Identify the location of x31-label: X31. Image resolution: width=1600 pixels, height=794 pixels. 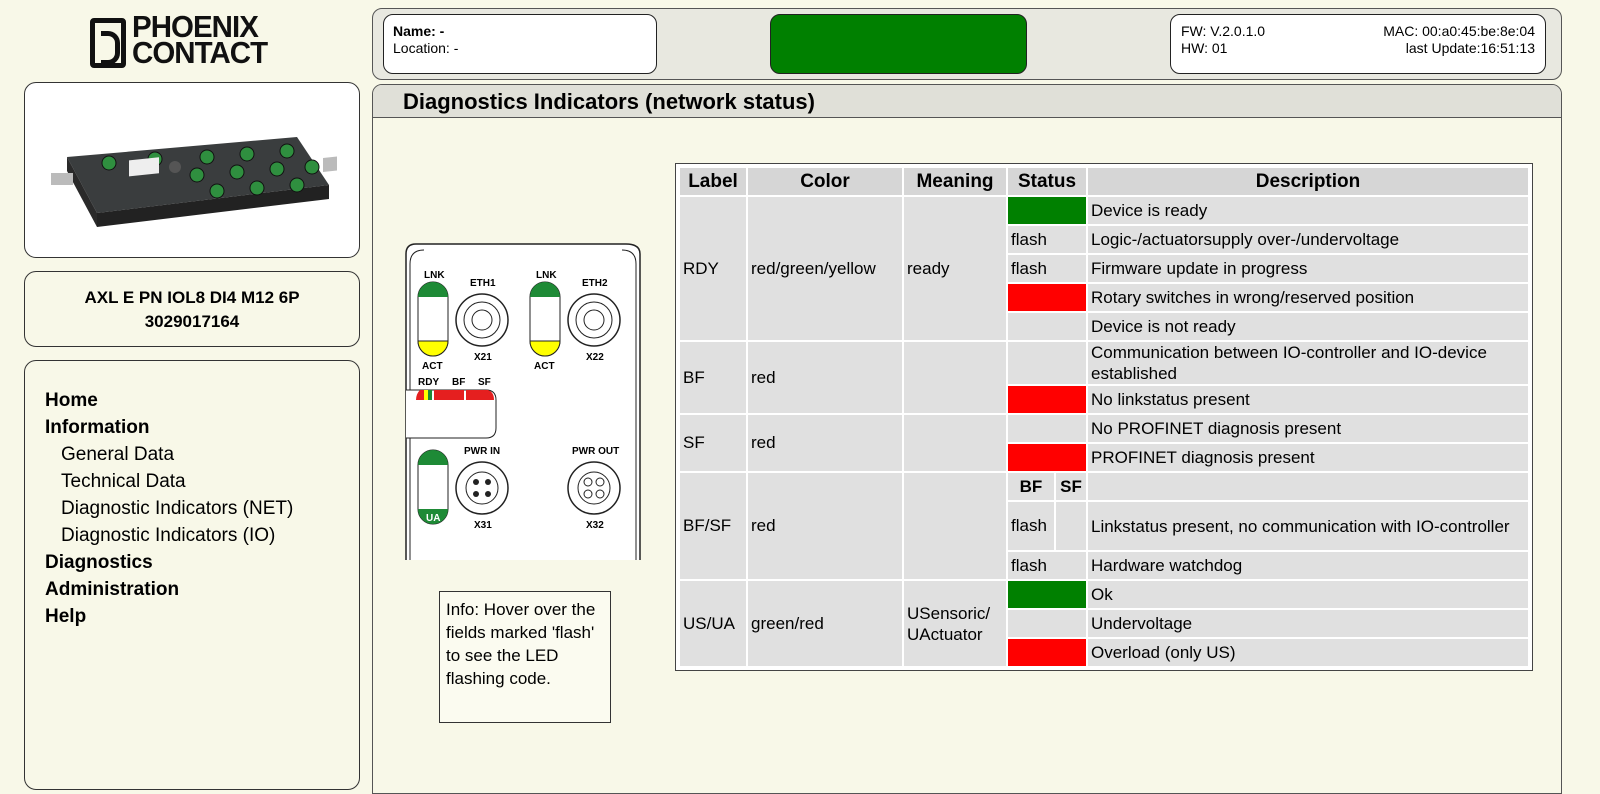
(483, 525).